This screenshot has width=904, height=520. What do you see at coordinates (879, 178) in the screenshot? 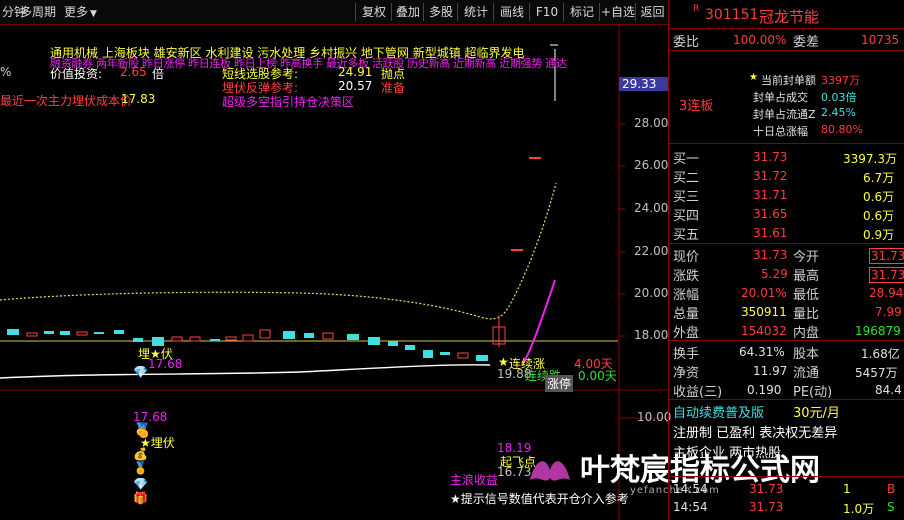
I see `bid-vol-2: 6.7万` at bounding box center [879, 178].